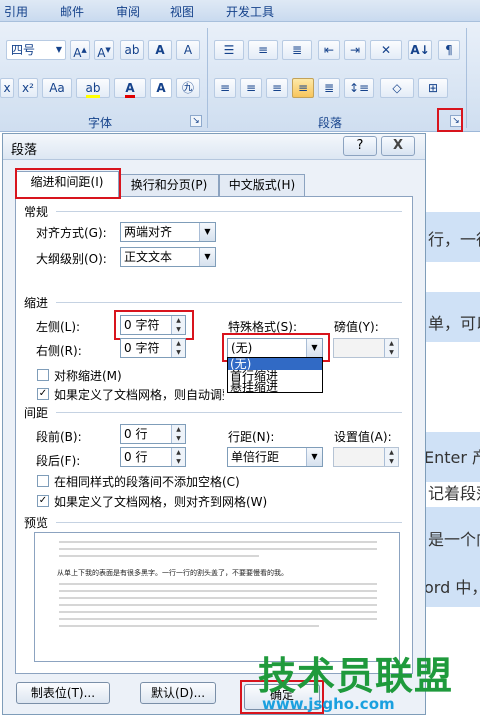 The height and width of the screenshot is (715, 480). I want to click on enclosed-char-icon: ㊈, so click(188, 88).